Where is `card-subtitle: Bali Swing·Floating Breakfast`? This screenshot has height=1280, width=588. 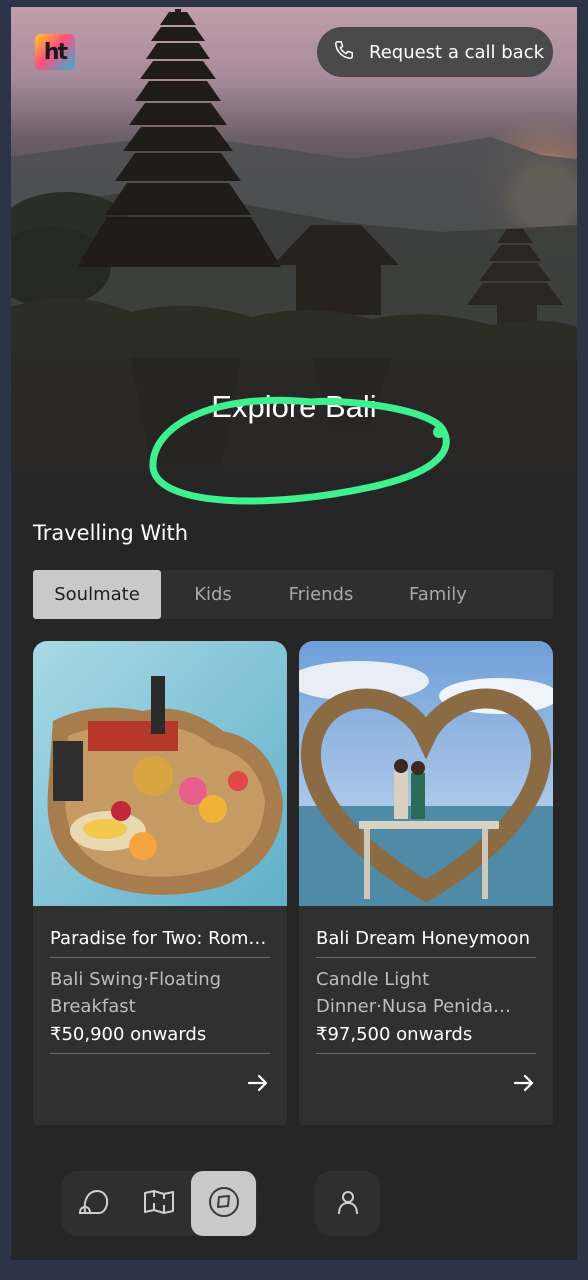 card-subtitle: Bali Swing·Floating Breakfast is located at coordinates (136, 993).